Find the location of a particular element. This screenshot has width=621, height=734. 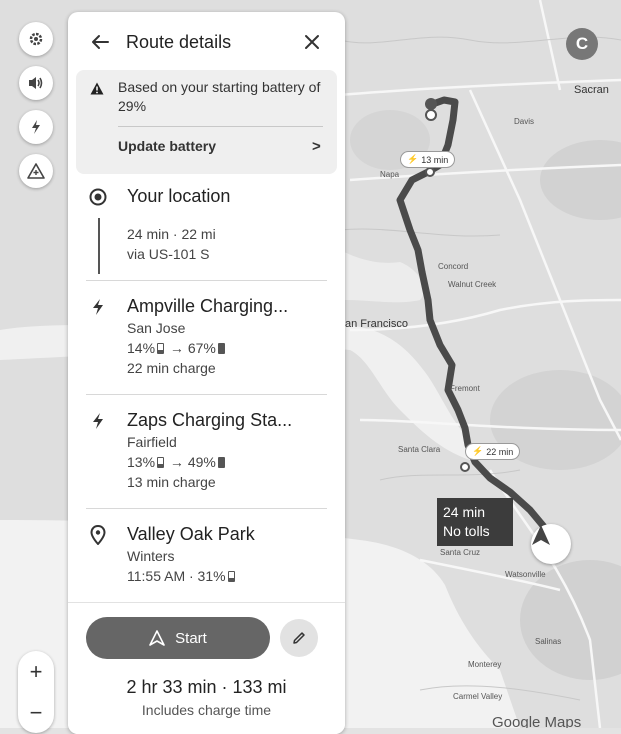

charger-eta-bubble: ⚡ 22 min is located at coordinates (493, 451).